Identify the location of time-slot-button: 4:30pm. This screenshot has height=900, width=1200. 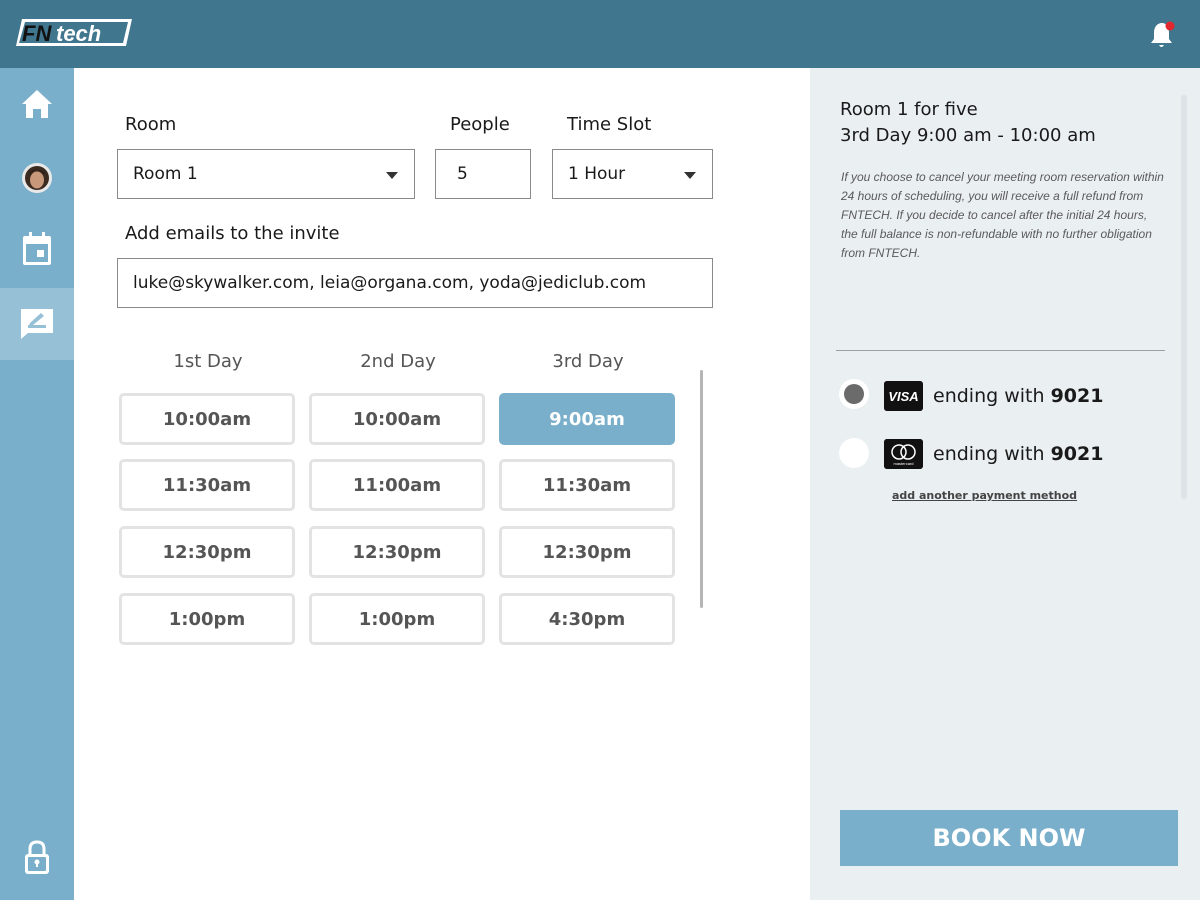
(587, 619).